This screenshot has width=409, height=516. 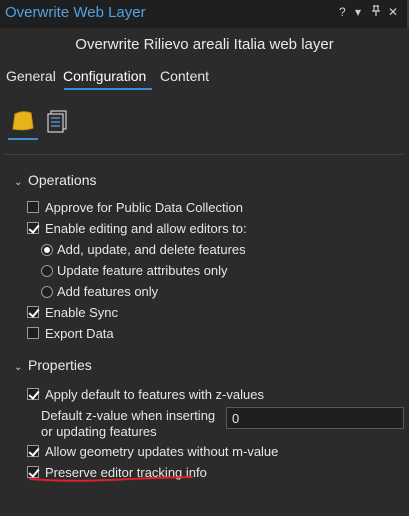 What do you see at coordinates (62, 180) in the screenshot?
I see `operations-heading: Operations` at bounding box center [62, 180].